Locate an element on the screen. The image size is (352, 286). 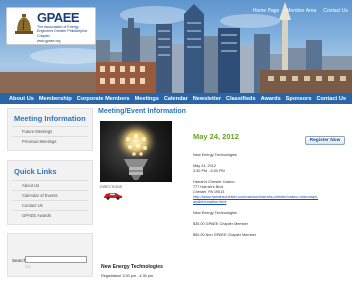
logo-url: www.gpaee.org is located at coordinates (49, 41).